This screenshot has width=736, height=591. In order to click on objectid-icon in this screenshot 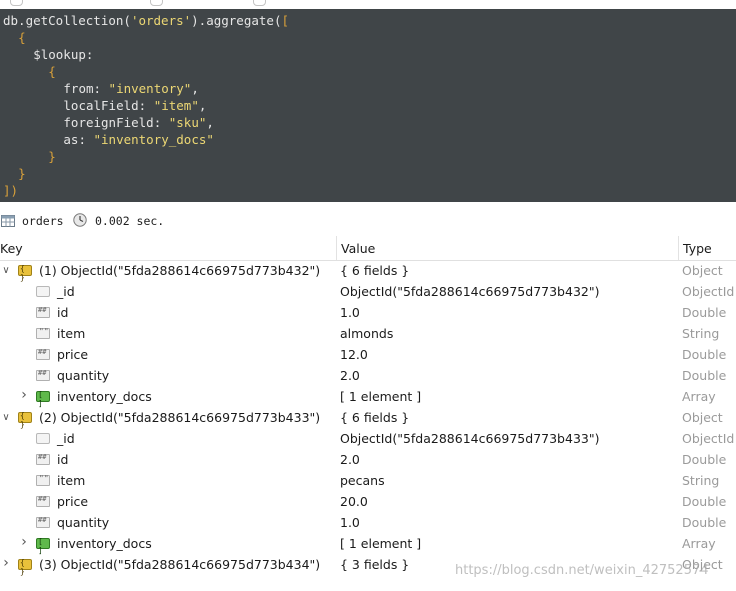, I will do `click(43, 291)`.